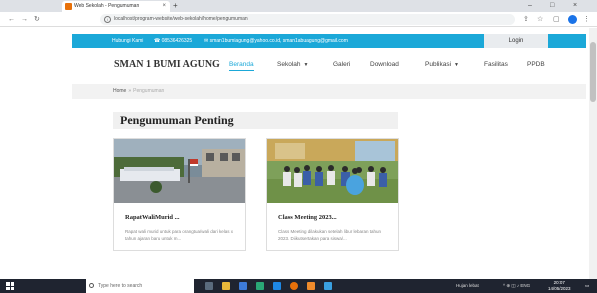 The height and width of the screenshot is (293, 597). Describe the element at coordinates (496, 64) in the screenshot. I see `nav-fasilitas: Fasilitas` at that location.